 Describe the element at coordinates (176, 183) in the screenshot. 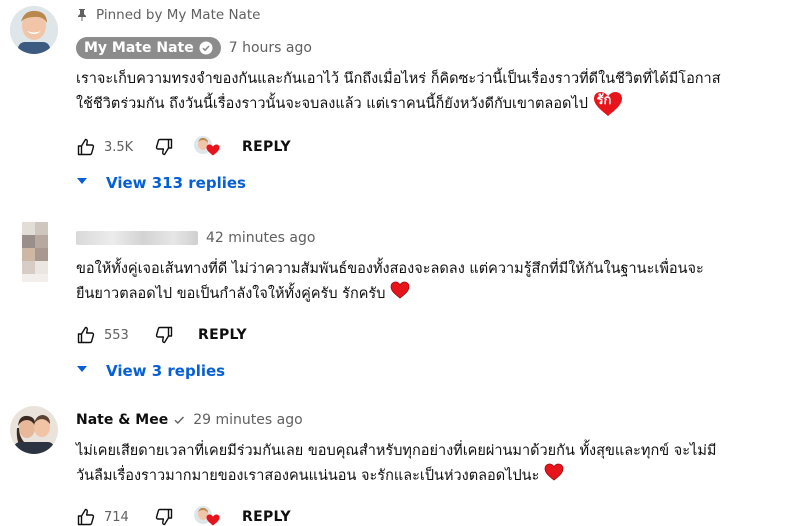

I see `view-replies-label: View 313 replies` at that location.